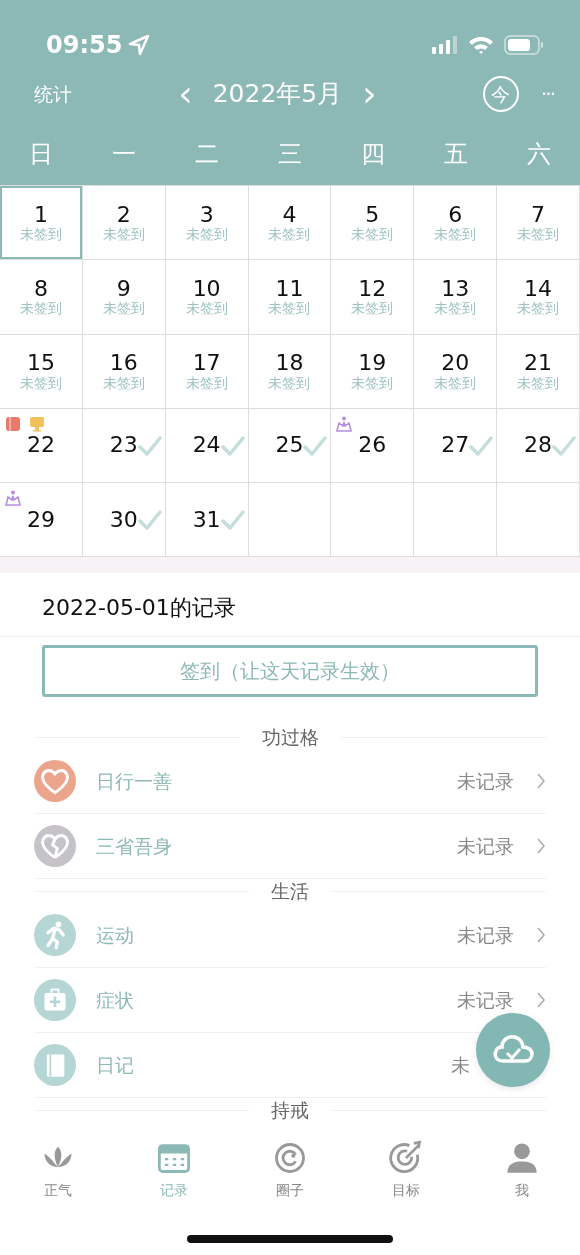 Image resolution: width=580 pixels, height=1255 pixels. What do you see at coordinates (41, 446) in the screenshot?
I see `calendar-day: 22` at bounding box center [41, 446].